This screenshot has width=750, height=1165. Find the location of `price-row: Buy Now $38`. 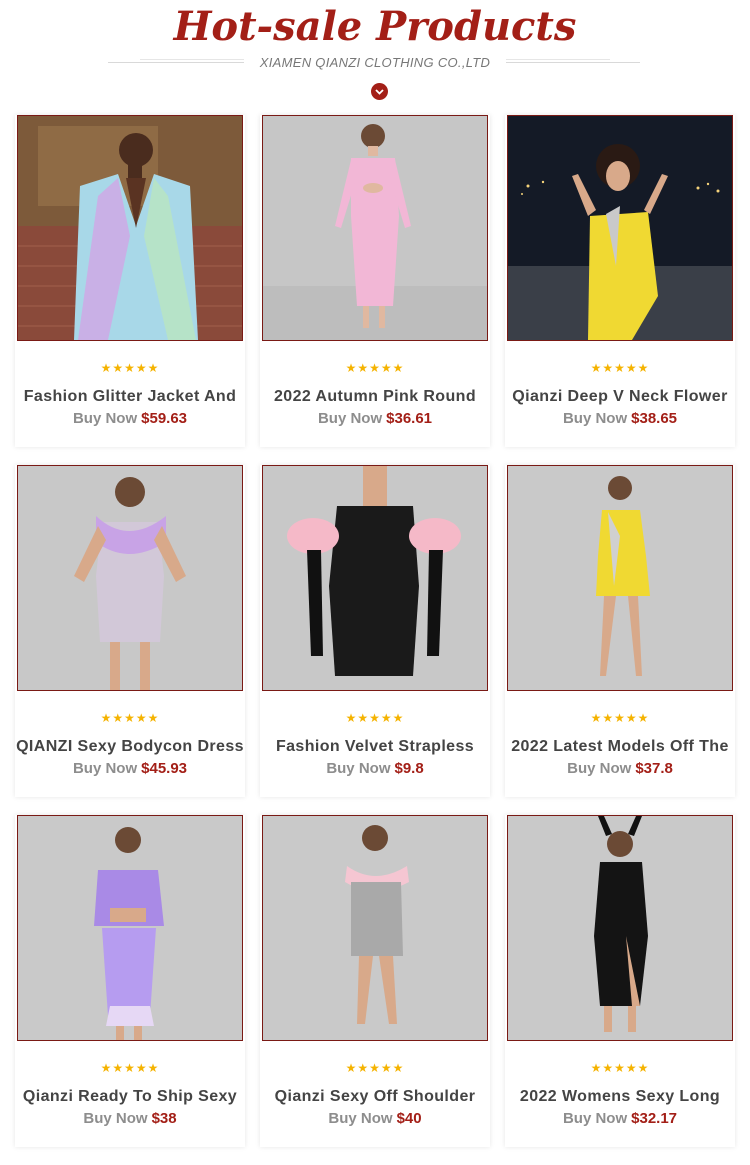

price-row: Buy Now $38 is located at coordinates (130, 1119).